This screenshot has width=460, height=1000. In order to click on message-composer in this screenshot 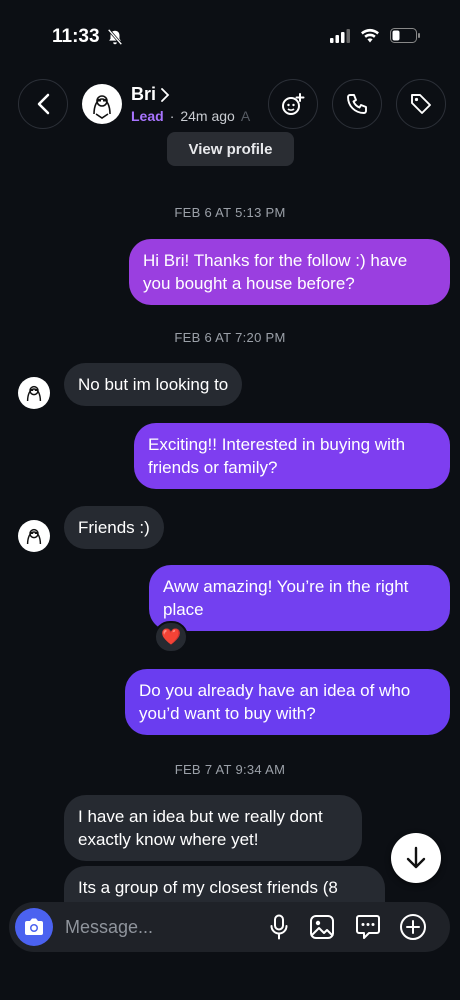, I will do `click(229, 927)`.